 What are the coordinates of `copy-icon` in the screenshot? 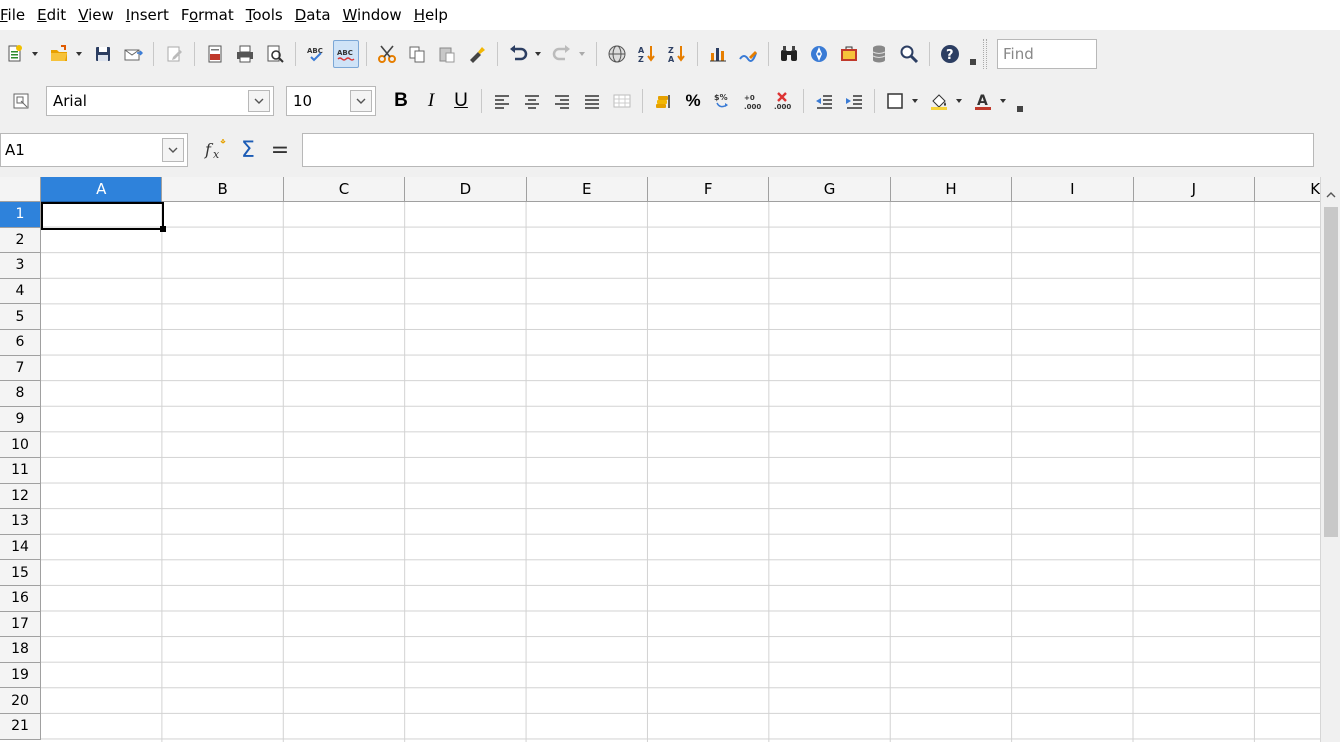 It's located at (417, 54).